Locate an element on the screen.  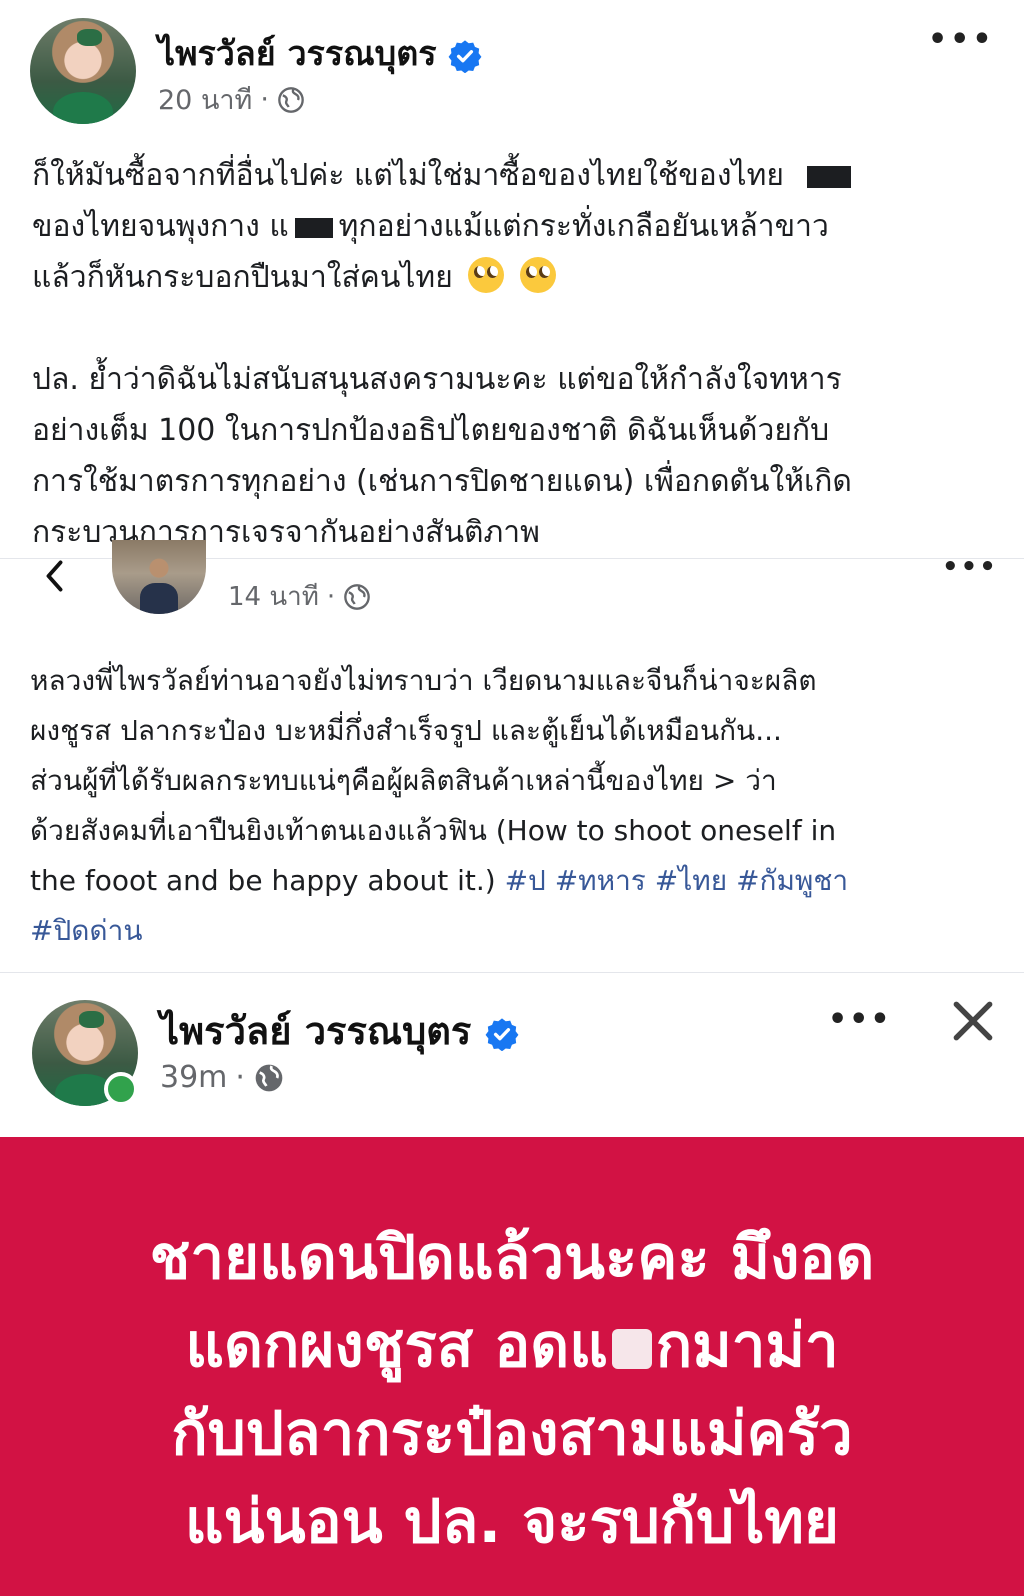
banner-line: แดกผงชูรส อดแ กมาม่า is located at coordinates (512, 1346).